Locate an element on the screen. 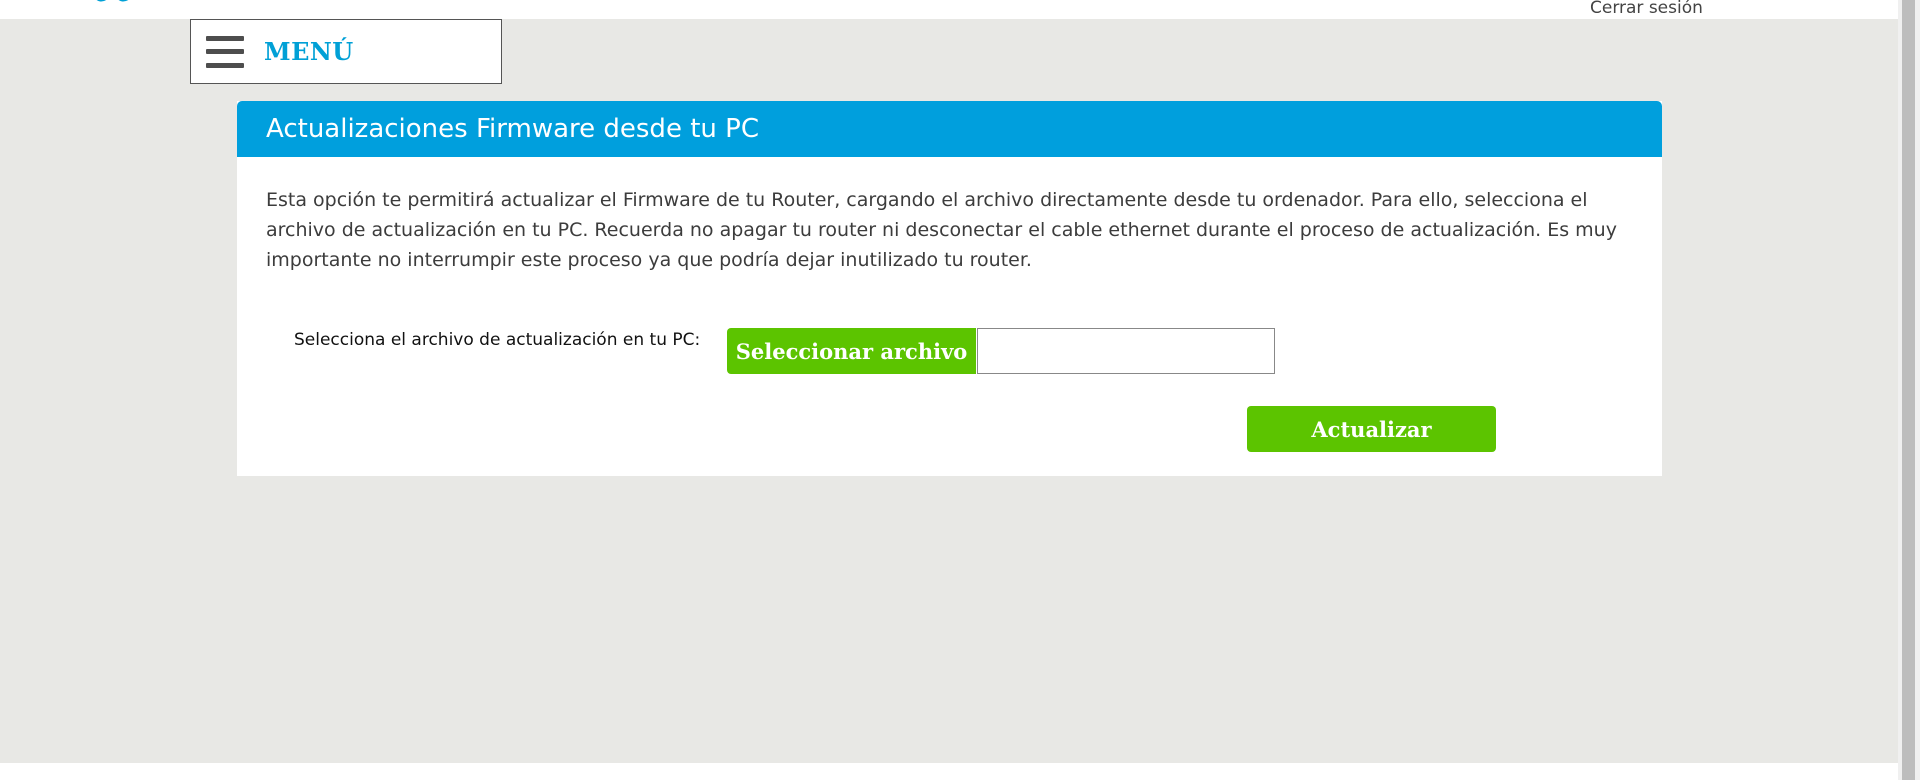 The height and width of the screenshot is (780, 1920). panel-header: Actualizaciones Firmware desde tu PC is located at coordinates (949, 129).